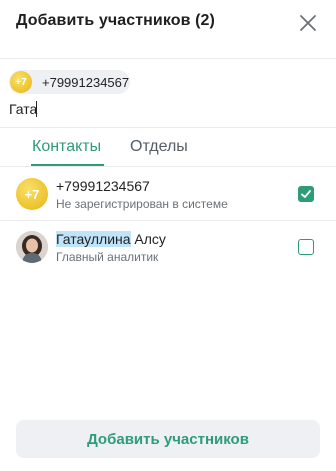  What do you see at coordinates (93, 239) in the screenshot?
I see `search-match-highlight: Гатауллина` at bounding box center [93, 239].